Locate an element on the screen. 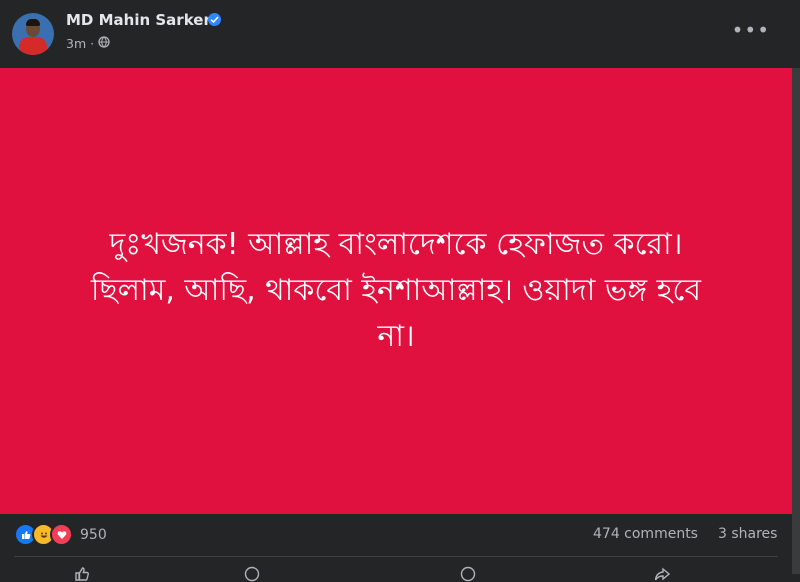 This screenshot has width=800, height=582. love-reaction-icon is located at coordinates (61, 534).